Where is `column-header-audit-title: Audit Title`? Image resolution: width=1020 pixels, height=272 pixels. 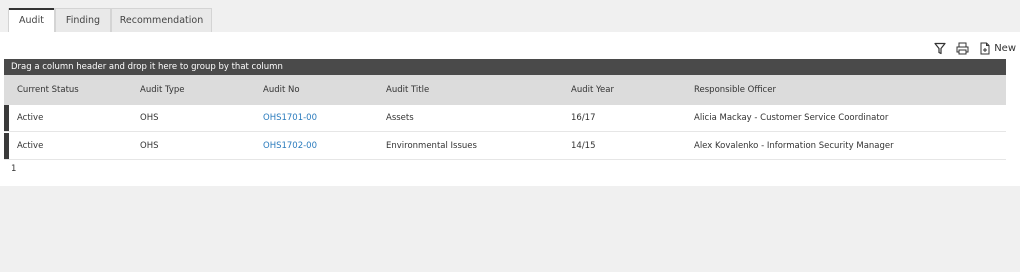 column-header-audit-title: Audit Title is located at coordinates (407, 90).